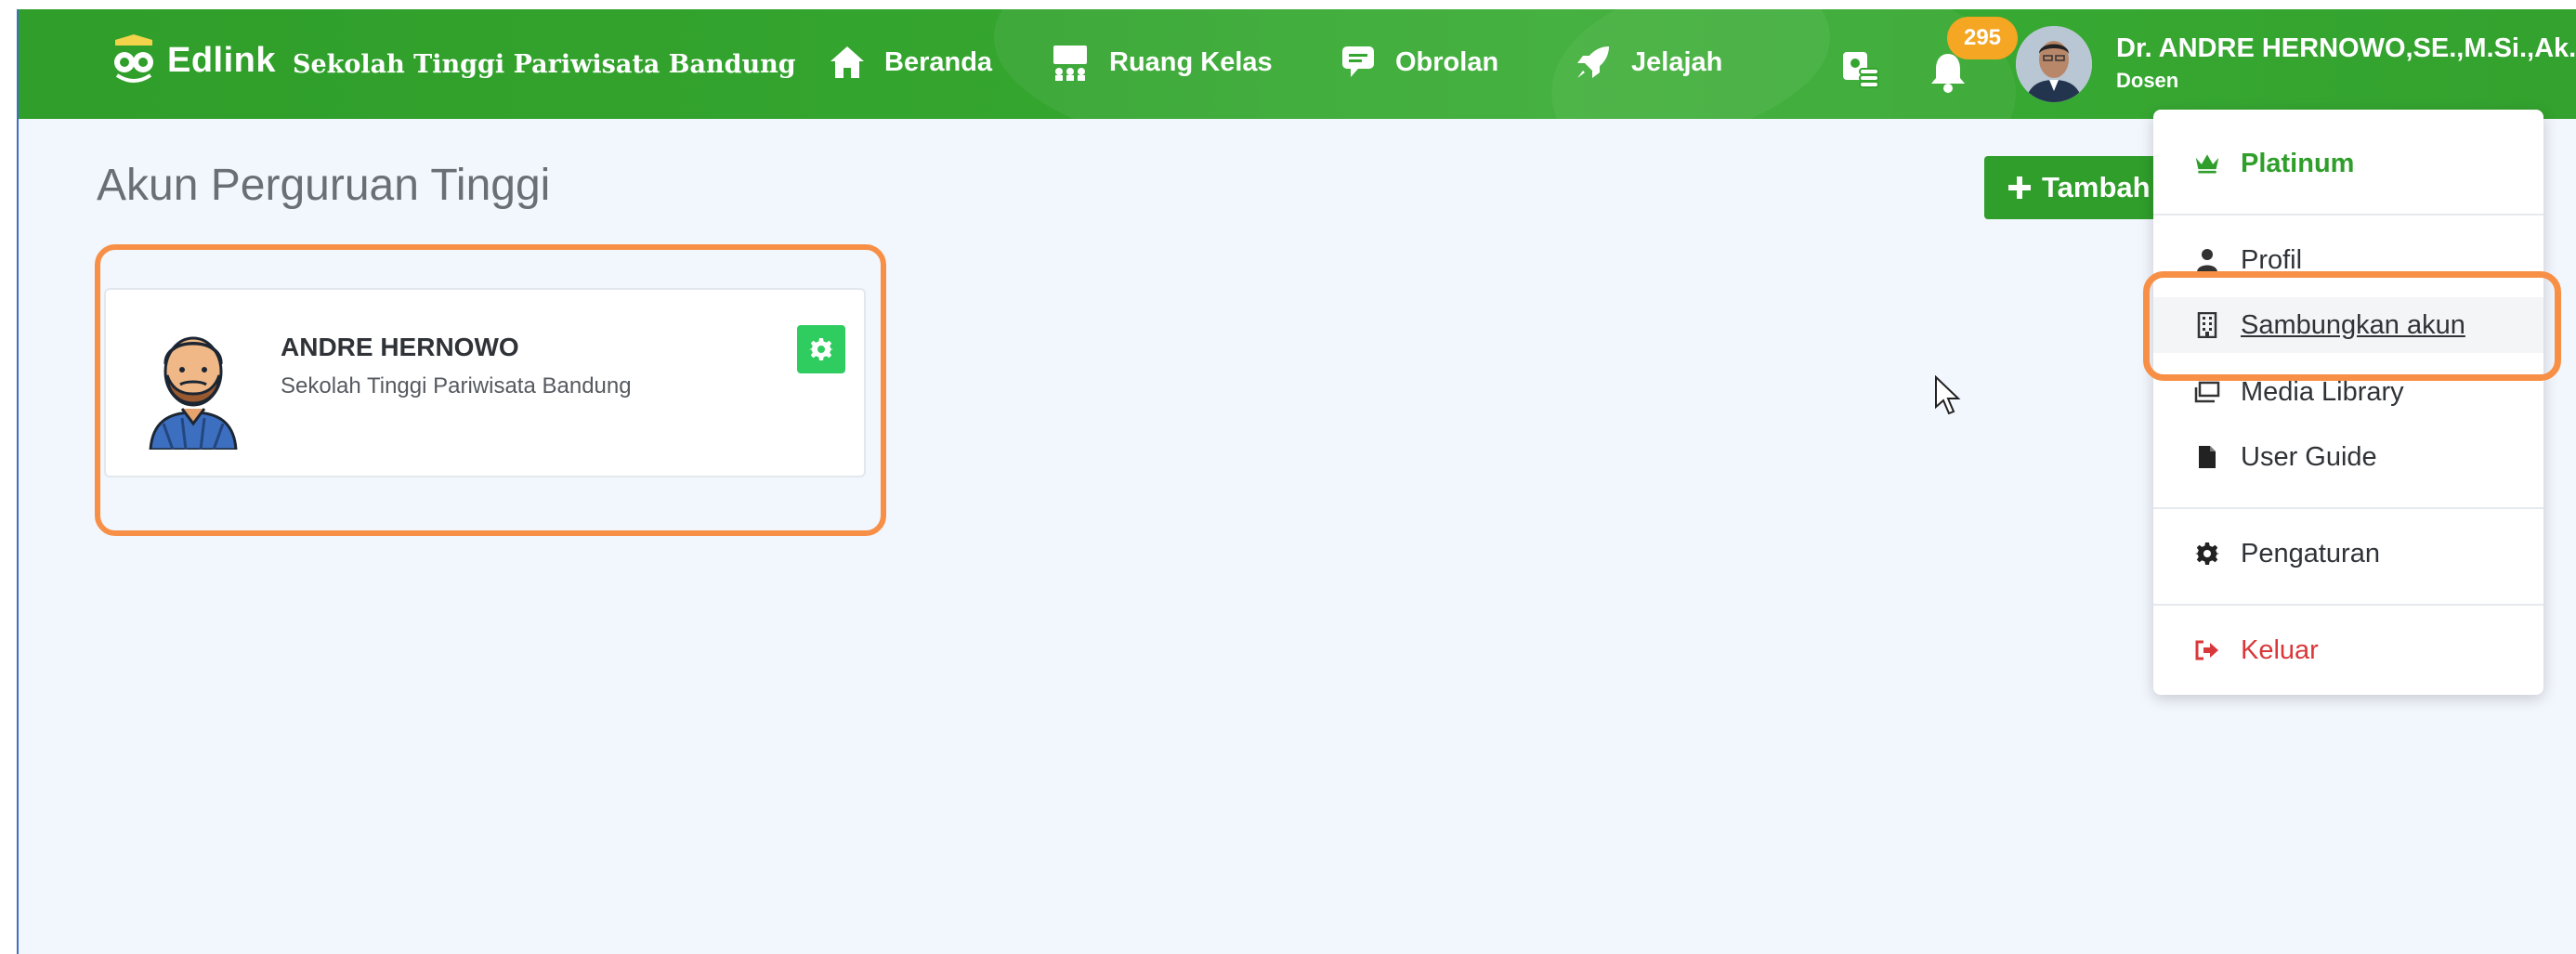 Image resolution: width=2576 pixels, height=954 pixels. I want to click on user-avatar, so click(2054, 64).